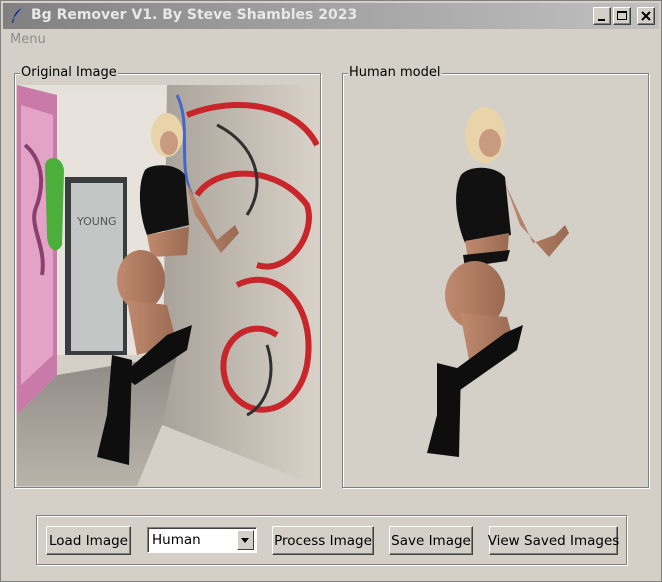 The height and width of the screenshot is (582, 662). I want to click on result-image-label: Human model, so click(395, 73).